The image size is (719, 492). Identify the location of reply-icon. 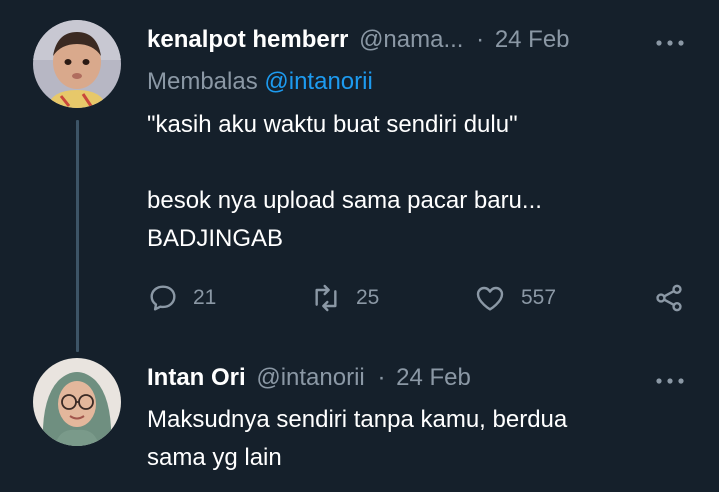
(163, 298).